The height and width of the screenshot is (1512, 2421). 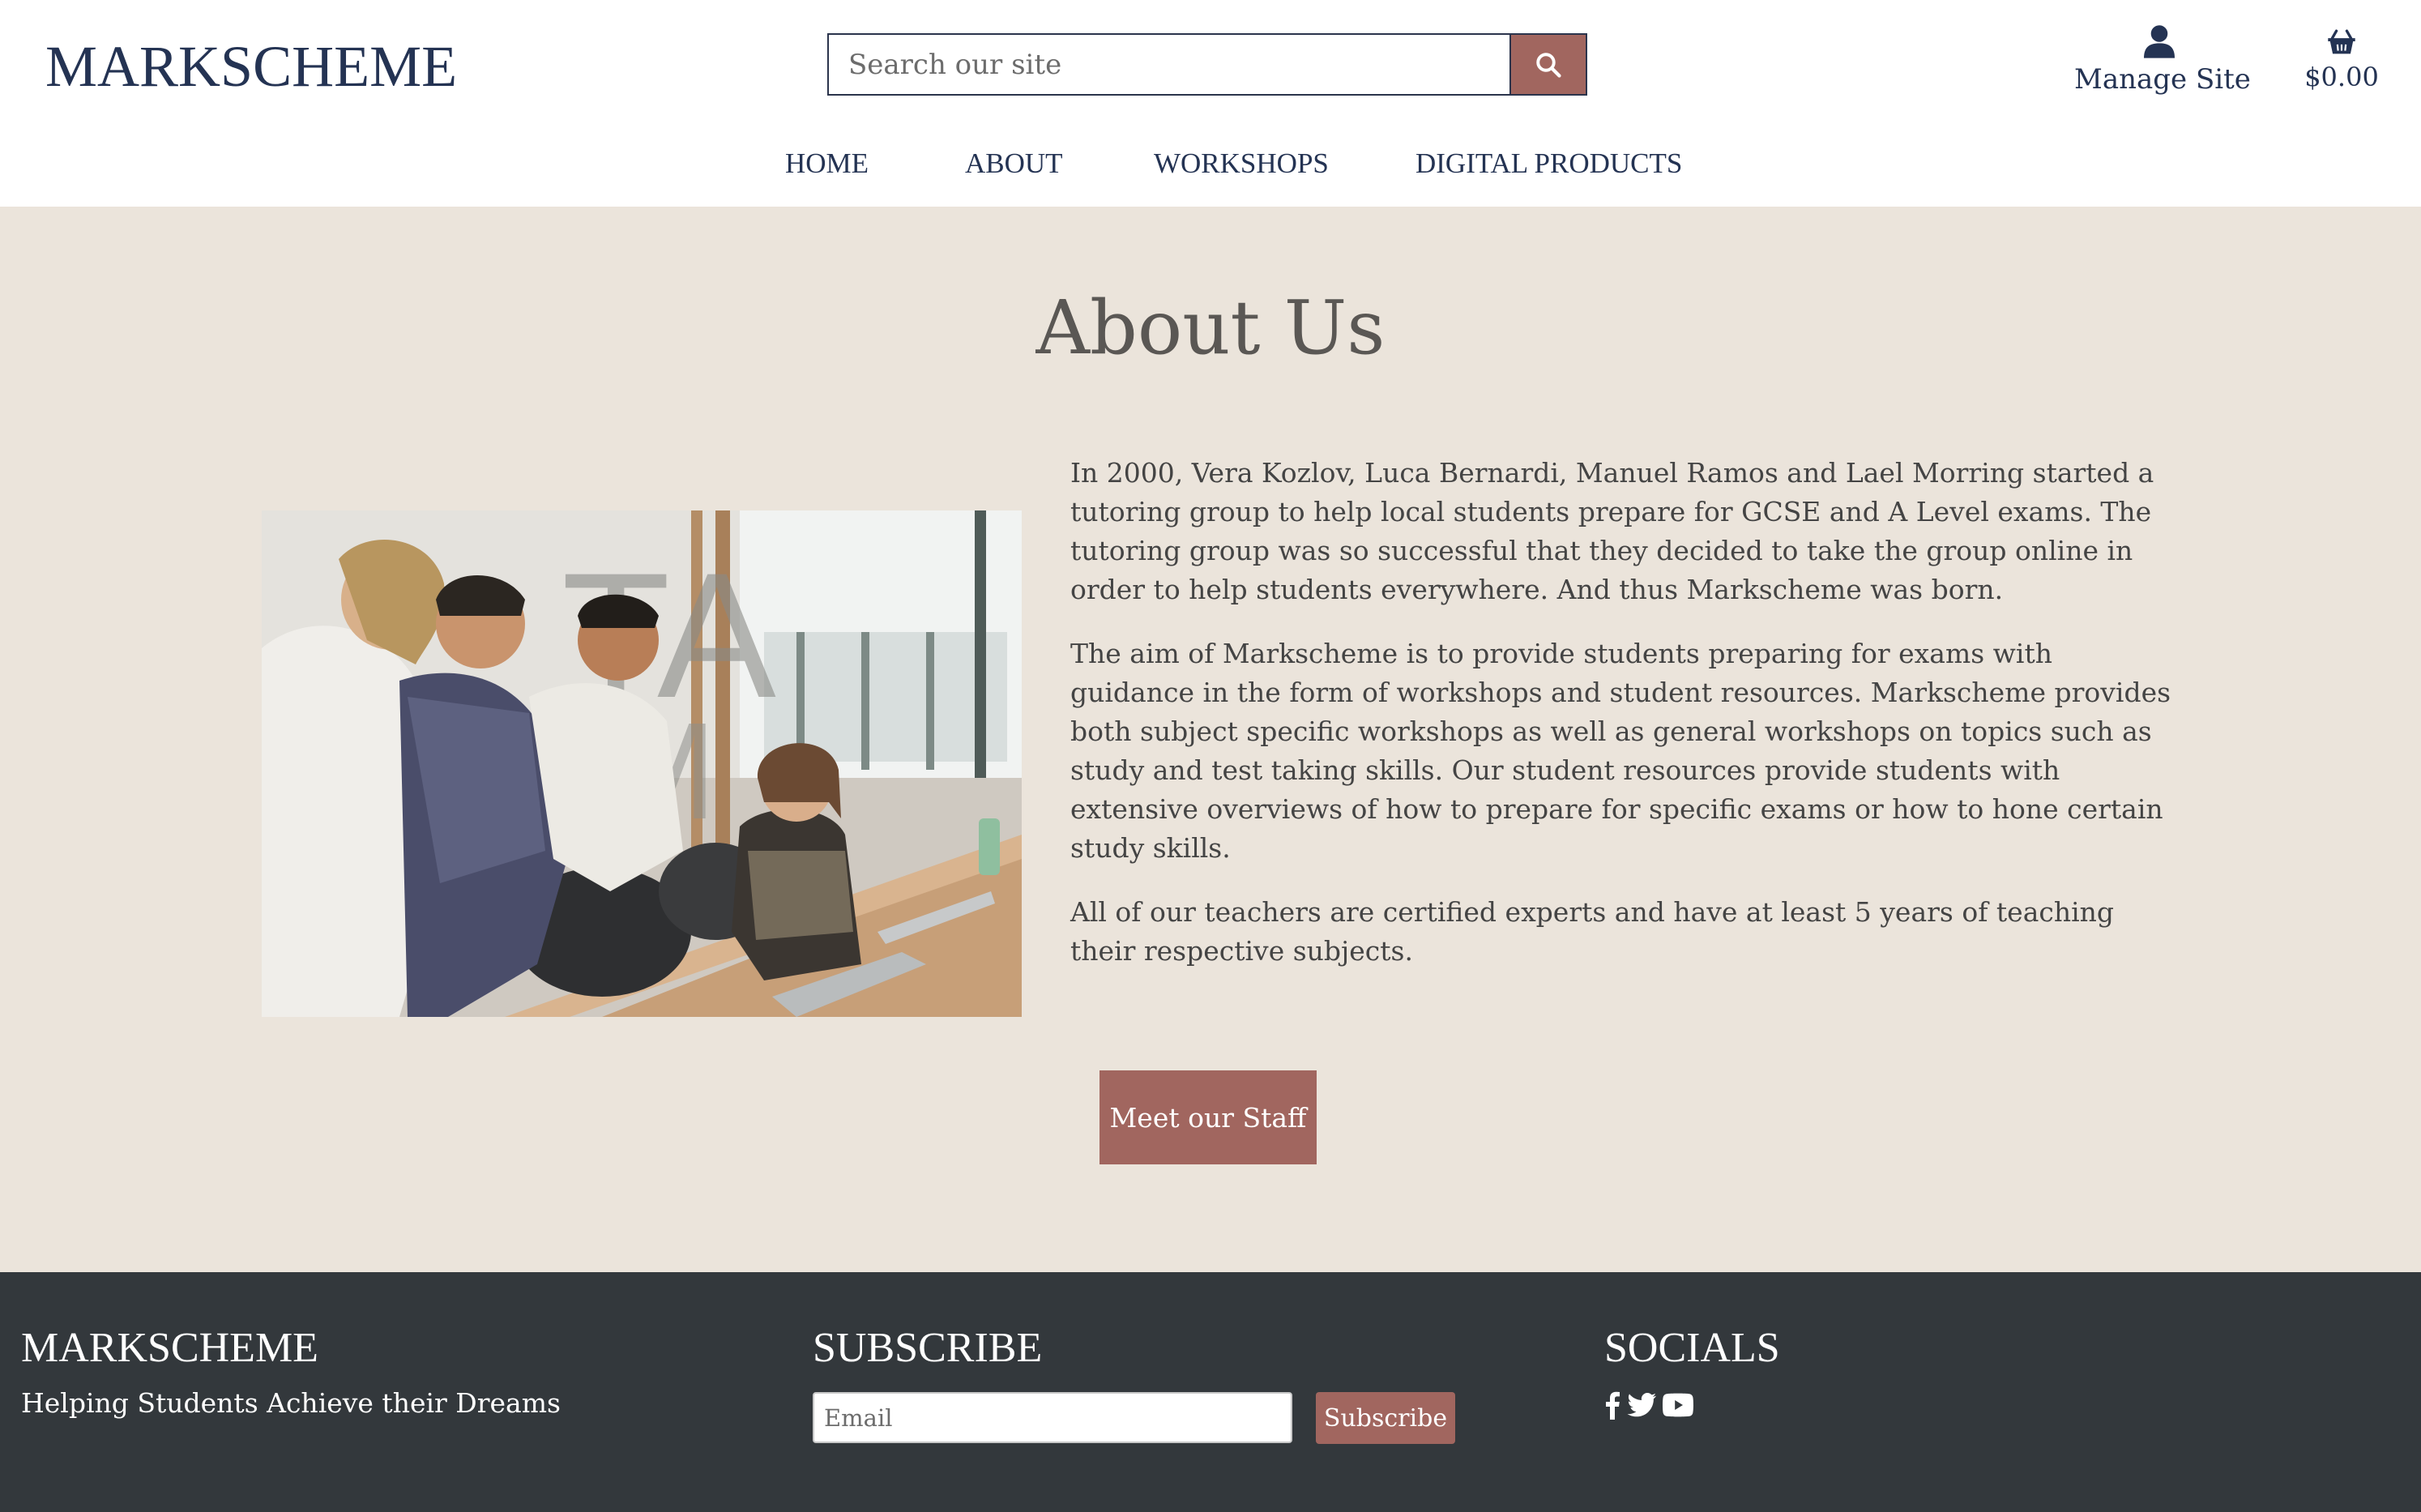 What do you see at coordinates (1548, 164) in the screenshot?
I see `nav-item-digital-products: DIGITAL PRODUCTS` at bounding box center [1548, 164].